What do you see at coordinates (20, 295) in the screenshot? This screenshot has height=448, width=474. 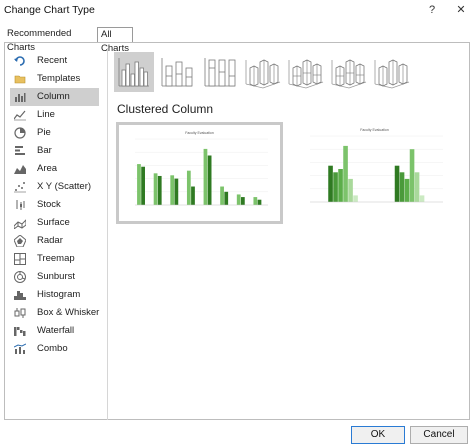 I see `histogram-chart-icon` at bounding box center [20, 295].